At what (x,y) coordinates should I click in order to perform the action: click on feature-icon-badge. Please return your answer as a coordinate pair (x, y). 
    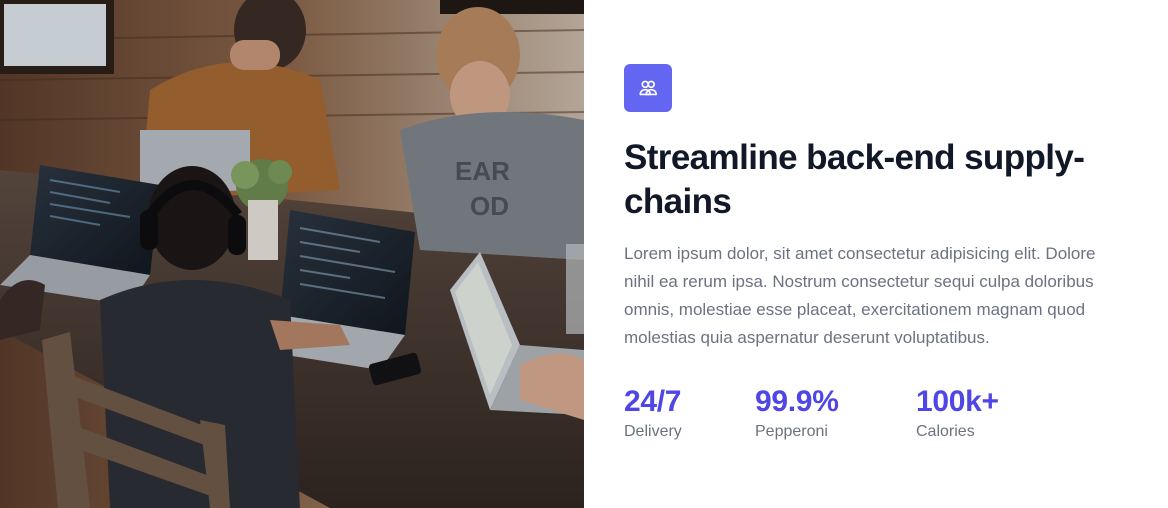
    Looking at the image, I should click on (648, 88).